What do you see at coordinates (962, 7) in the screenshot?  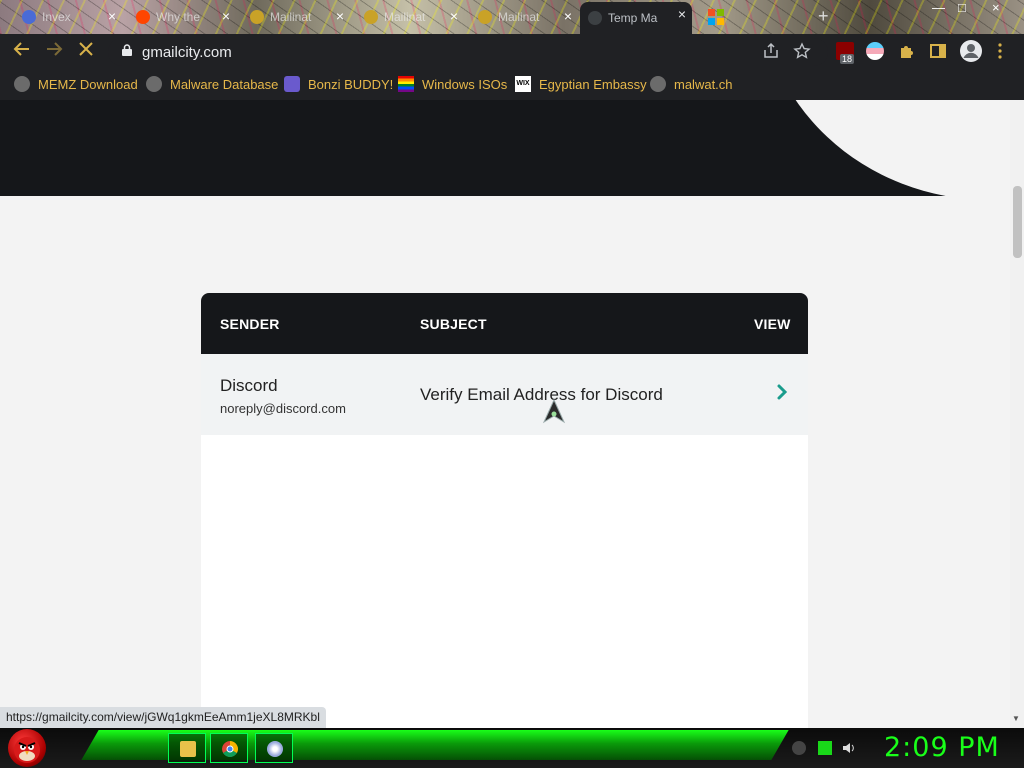 I see `maximize-button: □` at bounding box center [962, 7].